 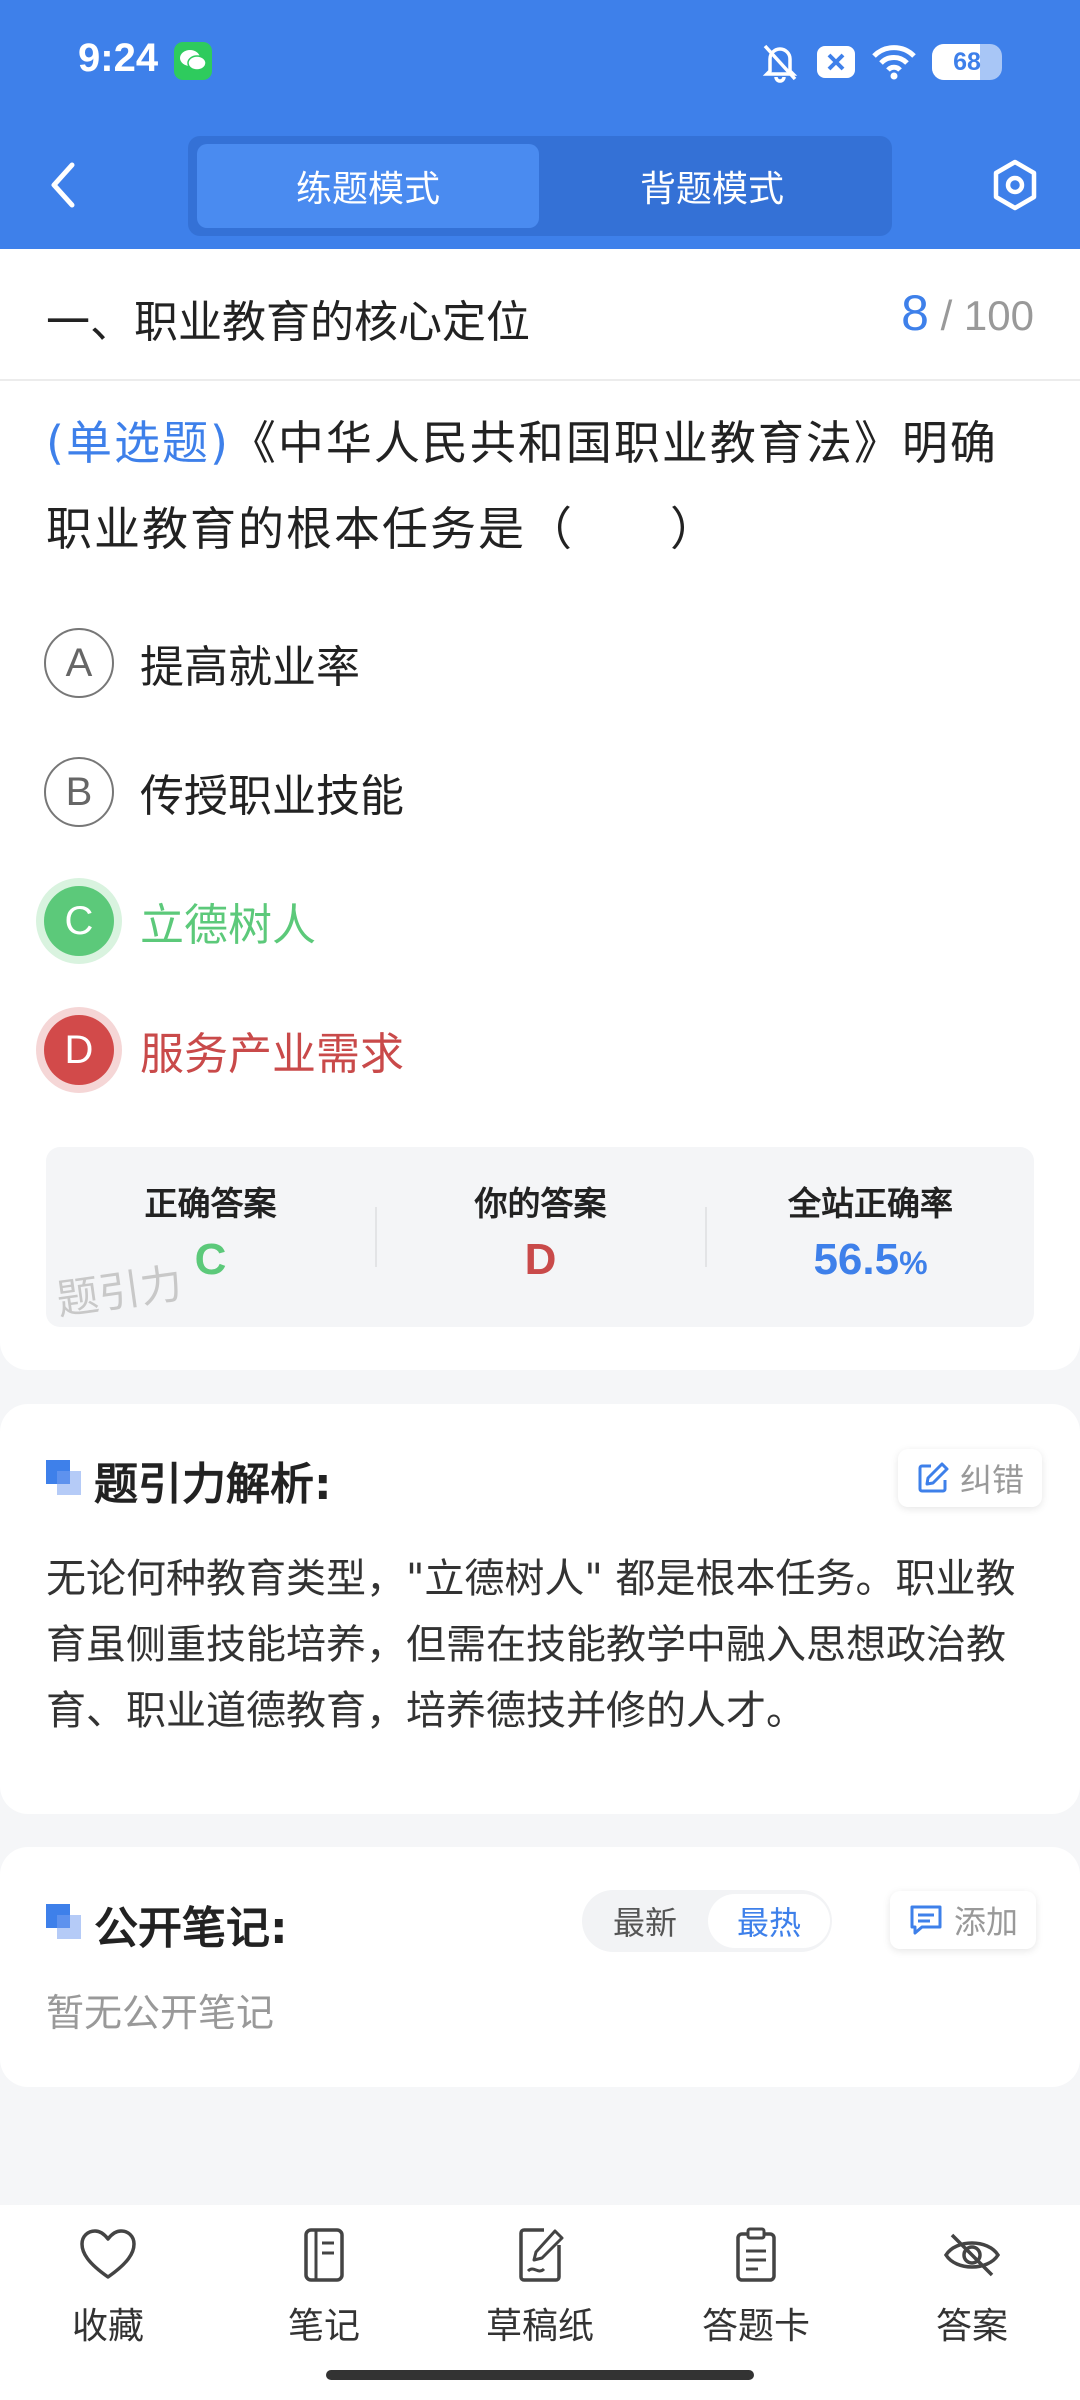 I want to click on add-note-button: 添加, so click(x=963, y=1920).